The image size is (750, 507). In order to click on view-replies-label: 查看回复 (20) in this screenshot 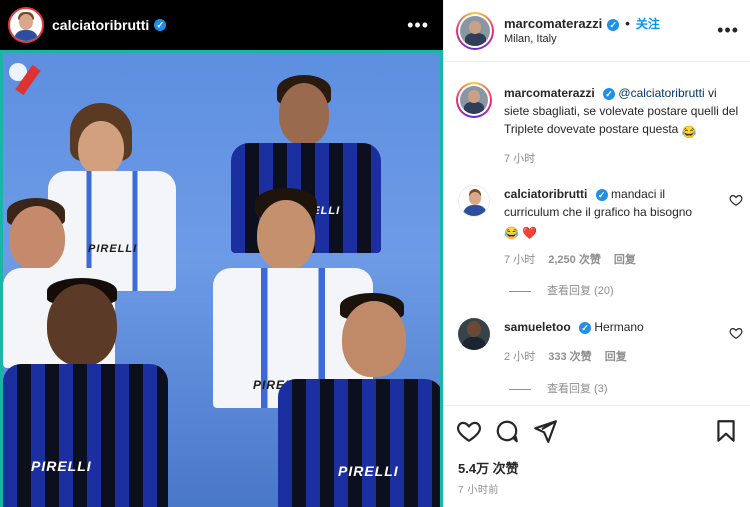, I will do `click(580, 291)`.